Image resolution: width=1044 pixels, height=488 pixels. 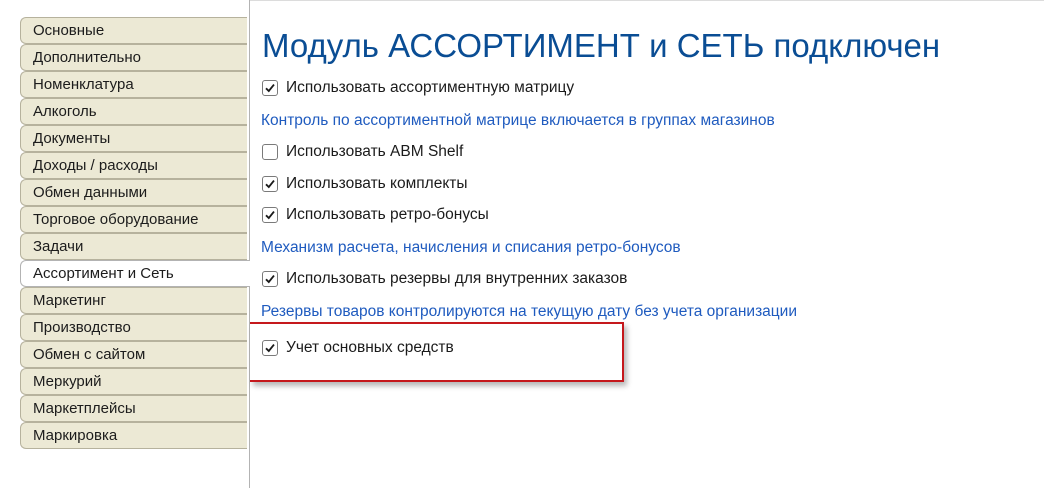 What do you see at coordinates (270, 152) in the screenshot?
I see `abm-shelf-checkbox` at bounding box center [270, 152].